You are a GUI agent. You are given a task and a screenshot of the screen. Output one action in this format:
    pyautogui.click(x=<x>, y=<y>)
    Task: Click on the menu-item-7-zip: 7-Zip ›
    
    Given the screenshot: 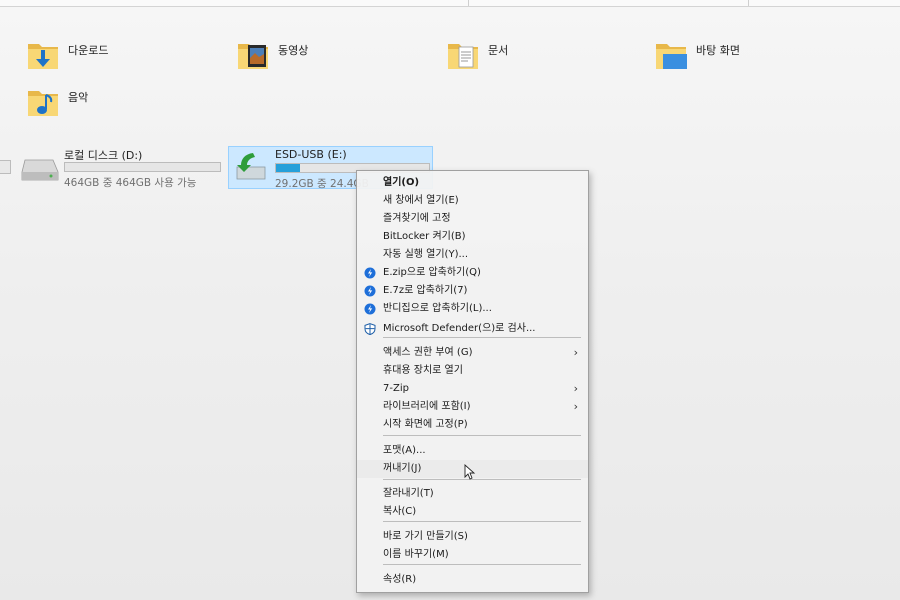 What is the action you would take?
    pyautogui.click(x=472, y=389)
    